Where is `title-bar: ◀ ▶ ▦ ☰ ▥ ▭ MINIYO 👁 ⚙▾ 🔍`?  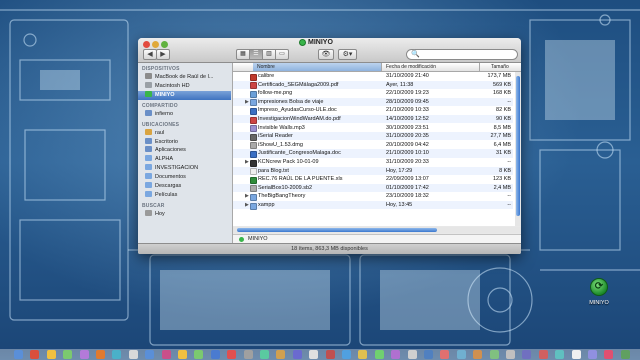 title-bar: ◀ ▶ ▦ ☰ ▥ ▭ MINIYO 👁 ⚙▾ 🔍 is located at coordinates (329, 50).